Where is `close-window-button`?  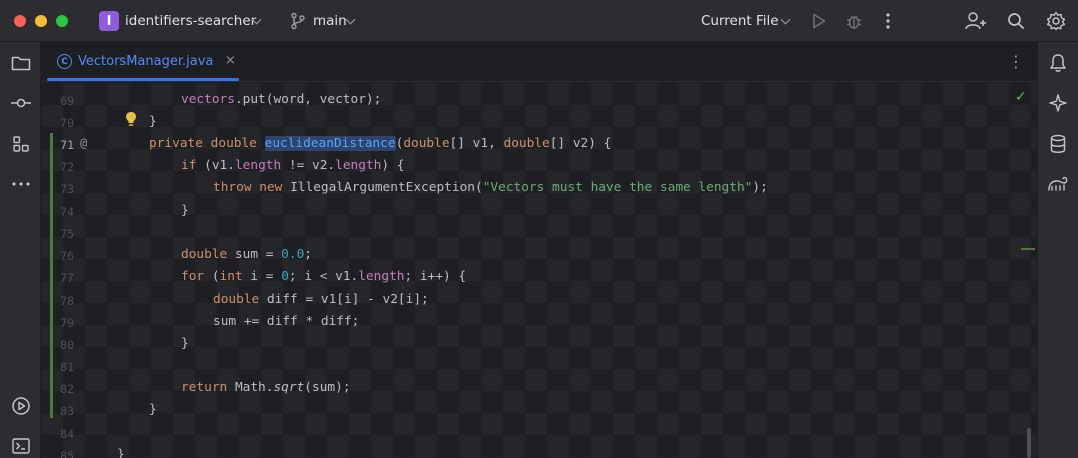
close-window-button is located at coordinates (20, 21).